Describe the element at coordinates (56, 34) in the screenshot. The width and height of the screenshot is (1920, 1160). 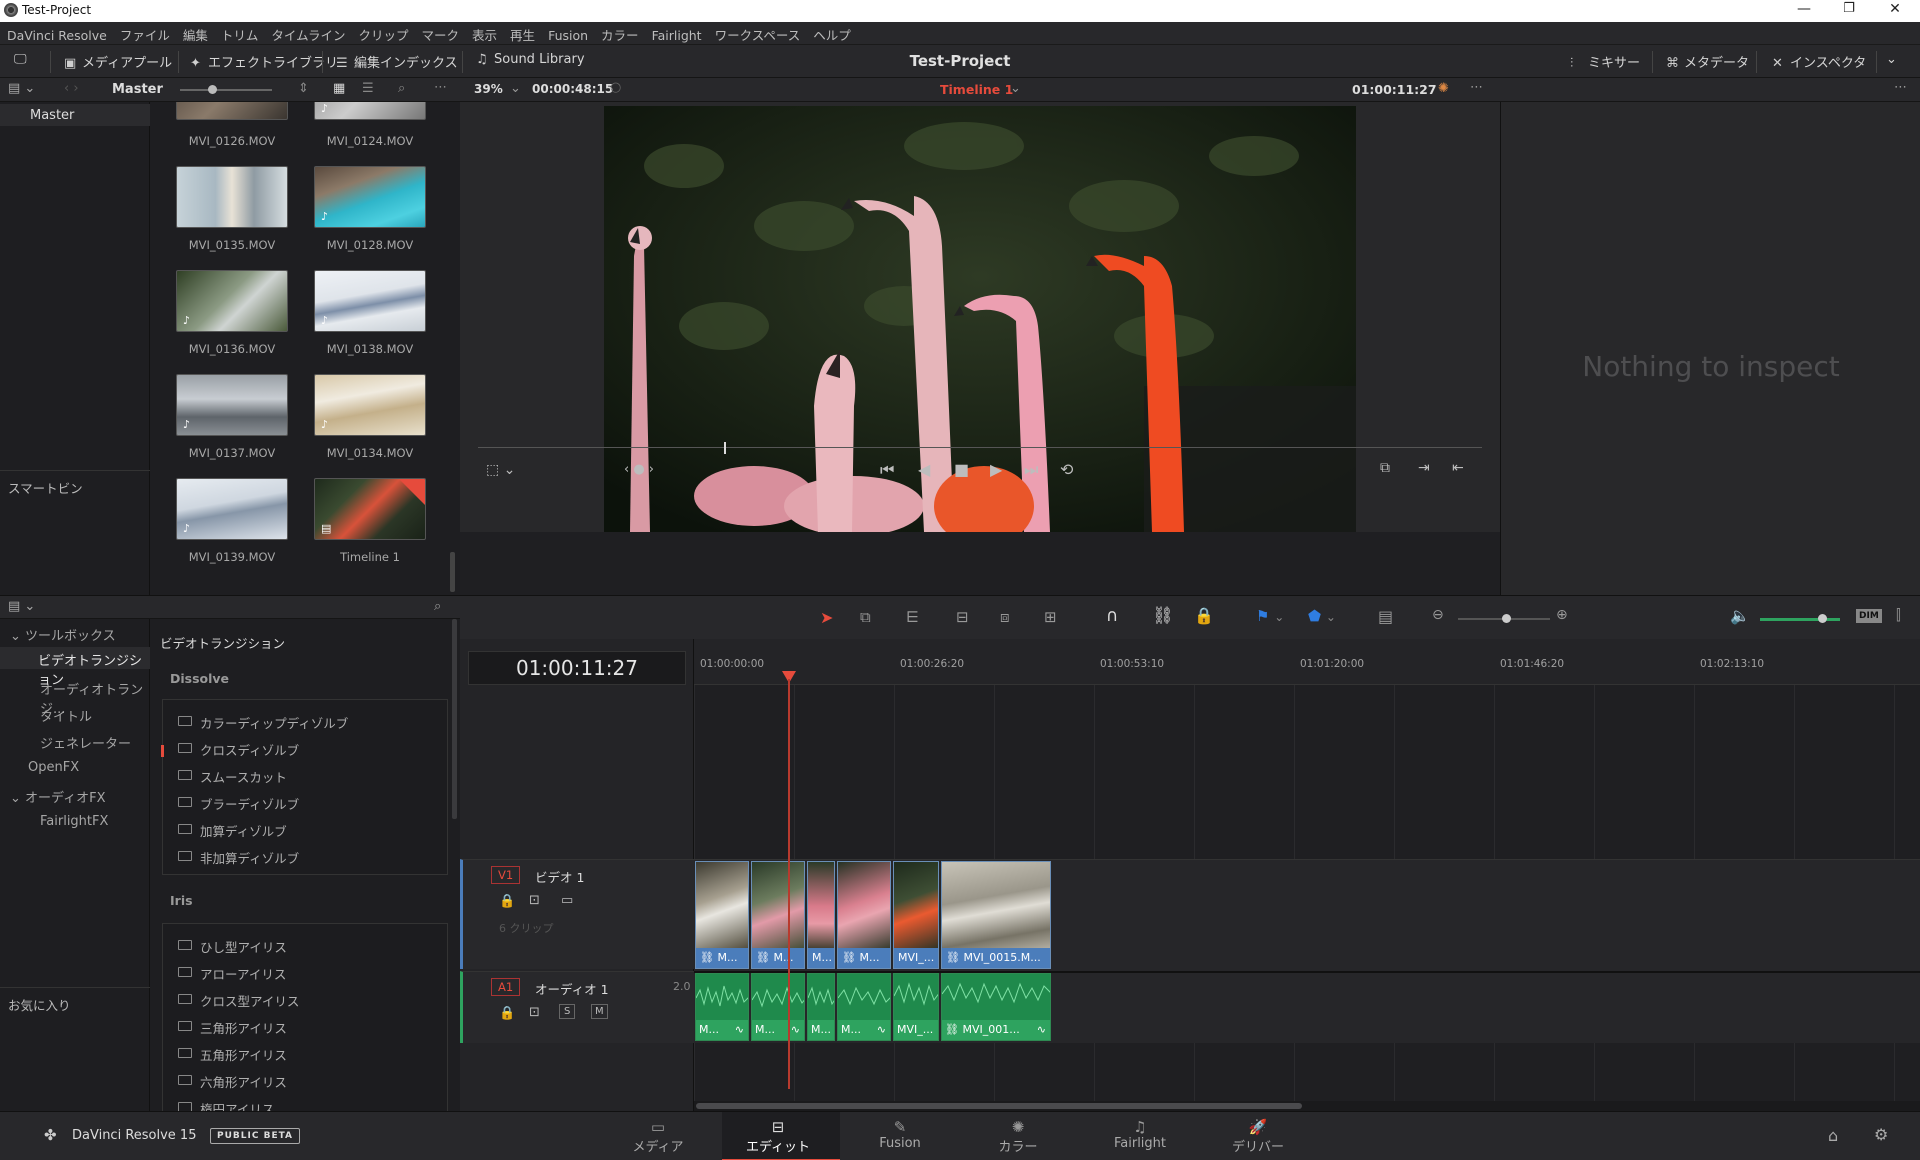
I see `menu-davinci: DaVinci Resolve` at that location.